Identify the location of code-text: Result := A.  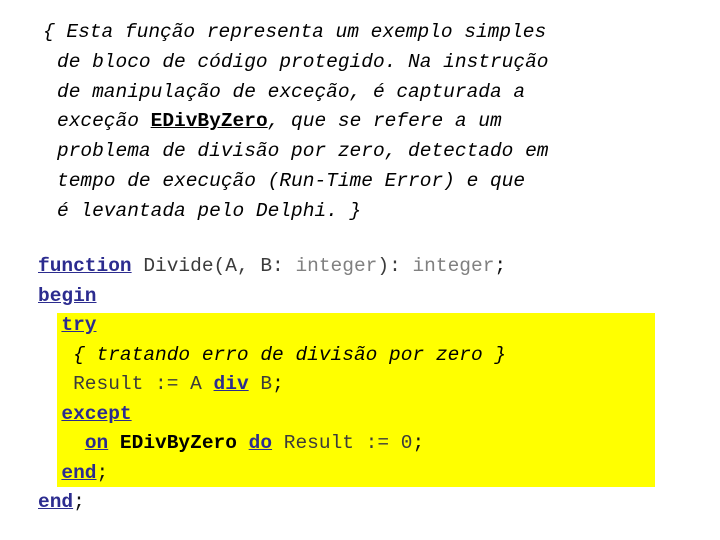
(143, 384).